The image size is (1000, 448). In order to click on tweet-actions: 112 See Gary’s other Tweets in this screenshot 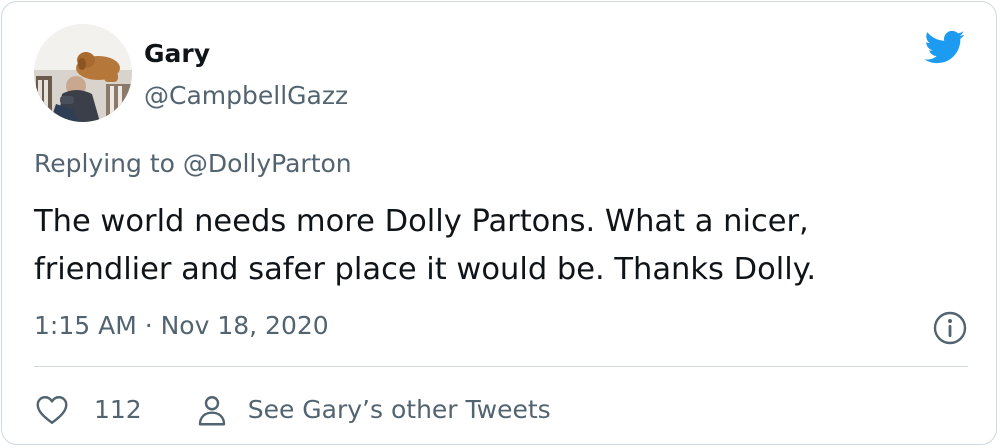, I will do `click(292, 410)`.